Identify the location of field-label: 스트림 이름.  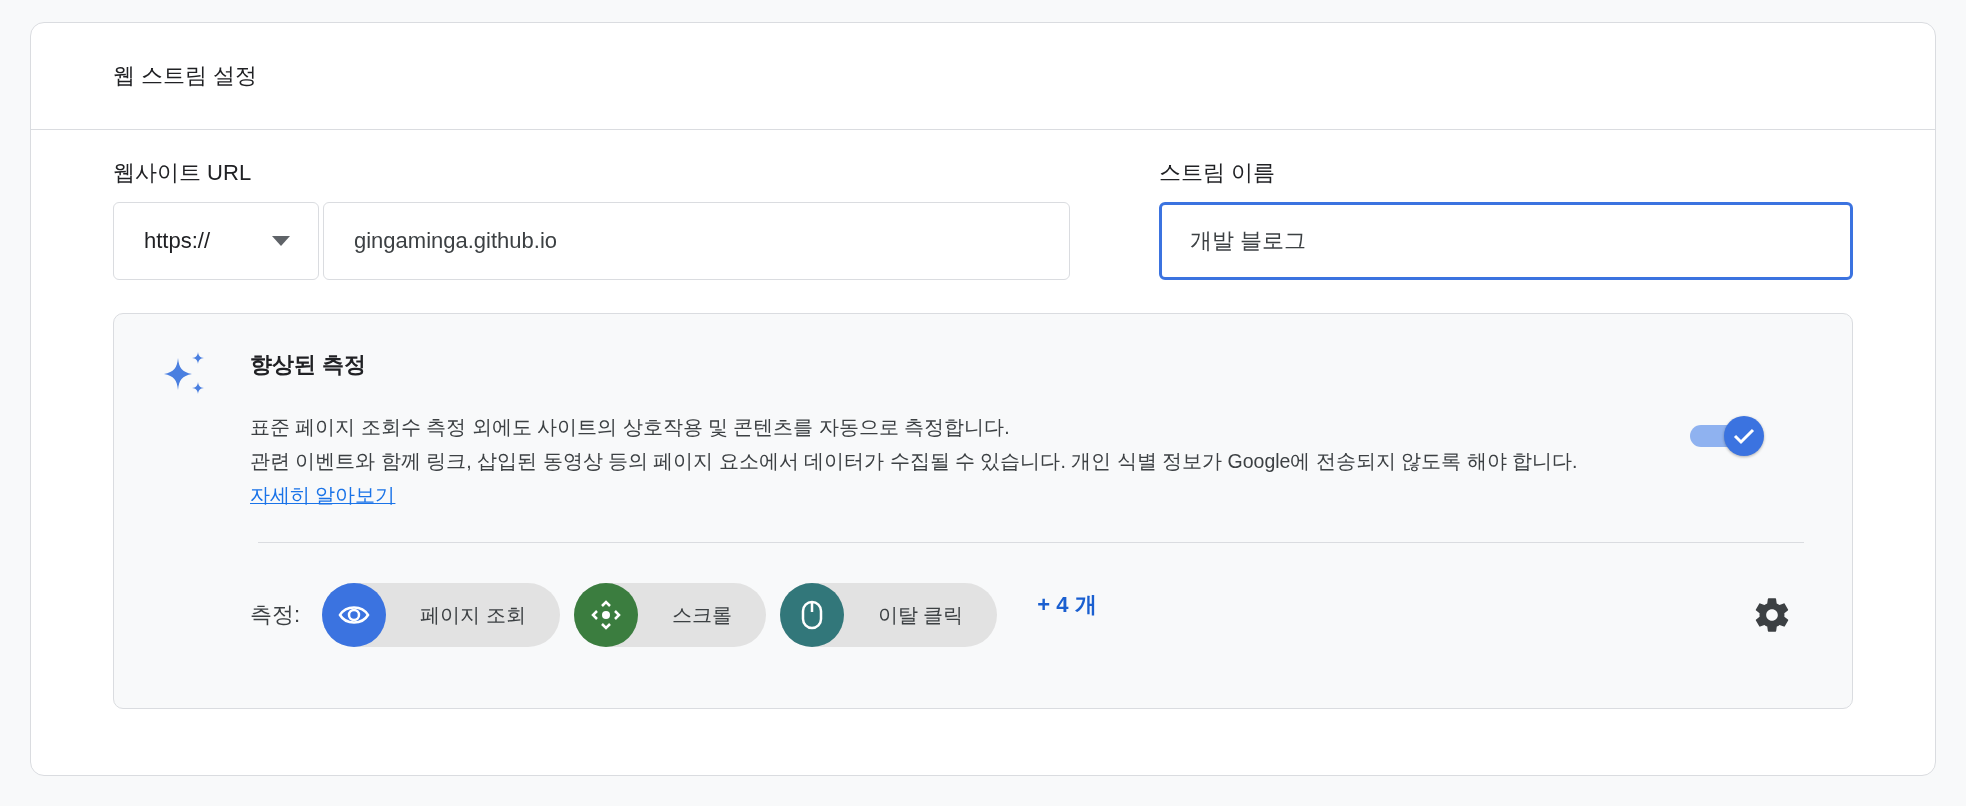
(1217, 173).